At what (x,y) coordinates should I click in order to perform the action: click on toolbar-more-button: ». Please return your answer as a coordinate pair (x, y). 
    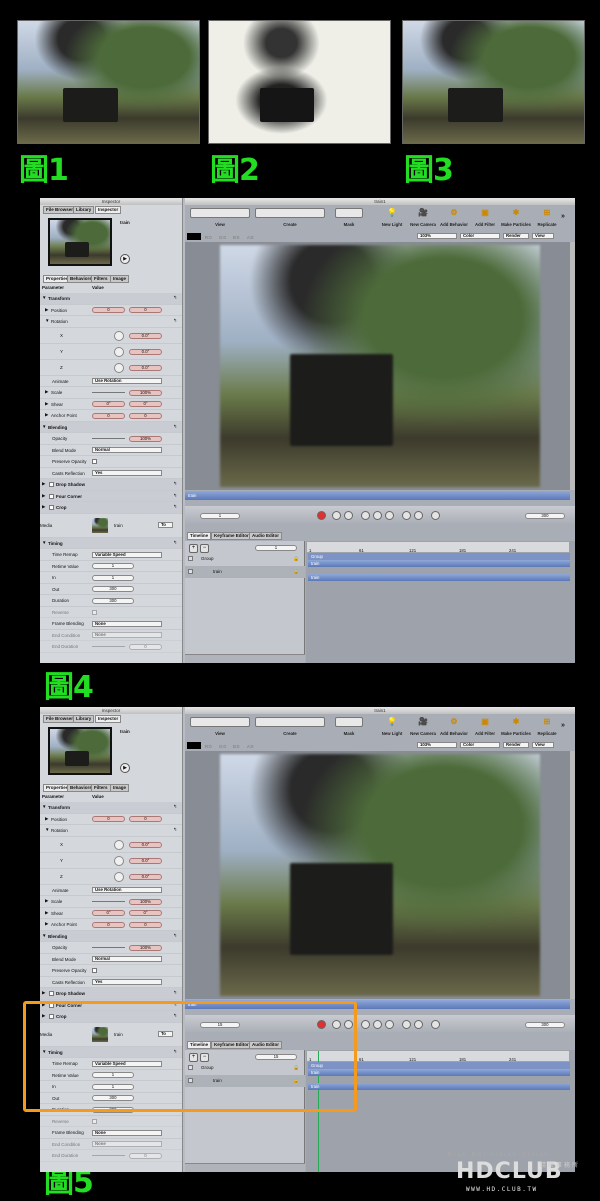
    Looking at the image, I should click on (563, 216).